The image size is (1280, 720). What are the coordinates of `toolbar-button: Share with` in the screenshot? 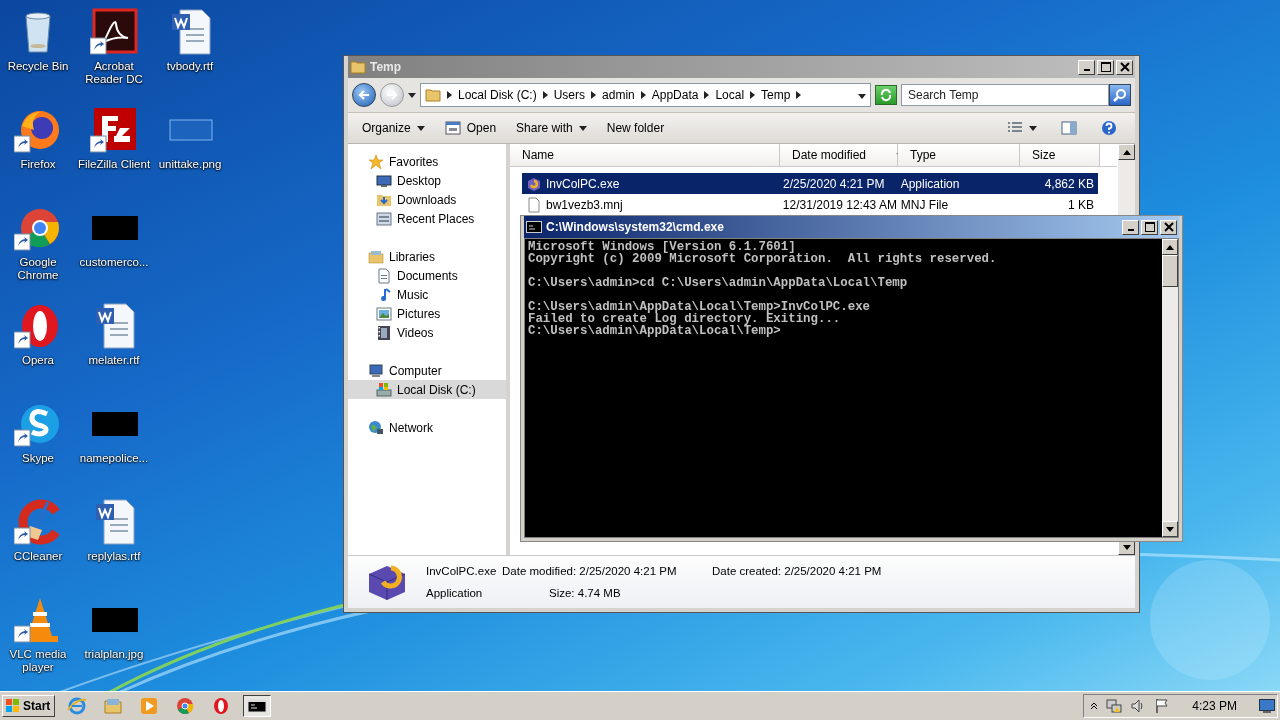 It's located at (551, 128).